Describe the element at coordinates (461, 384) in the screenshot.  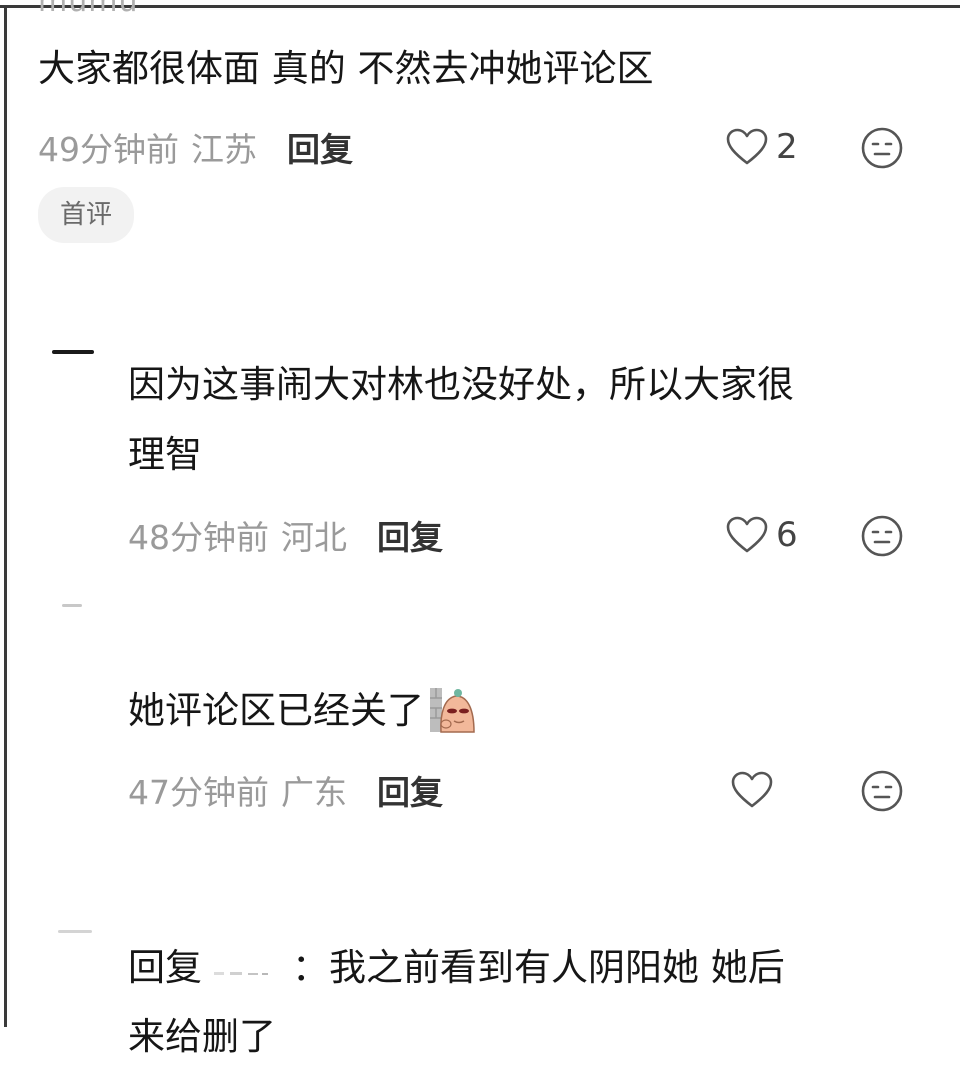
I see `comment-2-text-line1: 因为这事闹大对林也没好处，所以大家很` at that location.